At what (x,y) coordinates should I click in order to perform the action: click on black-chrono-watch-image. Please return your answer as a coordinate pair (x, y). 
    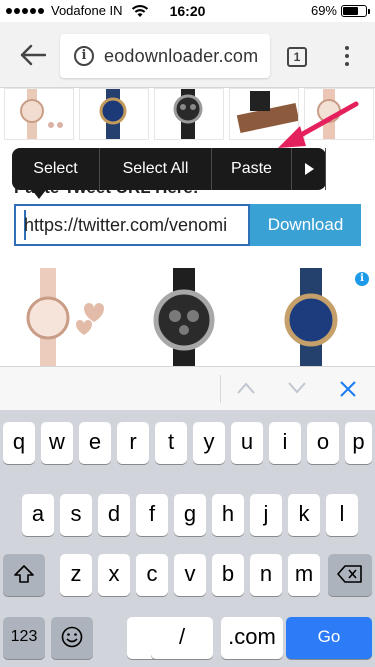
    Looking at the image, I should click on (188, 114).